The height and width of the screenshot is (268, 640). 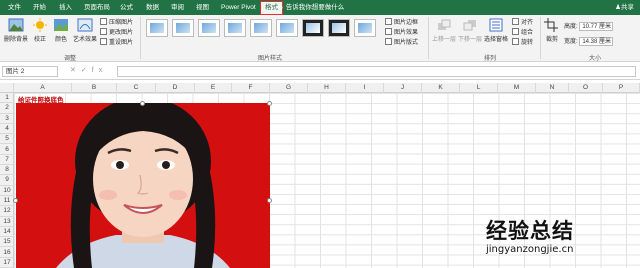 What do you see at coordinates (479, 88) in the screenshot?
I see `column-header: L` at bounding box center [479, 88].